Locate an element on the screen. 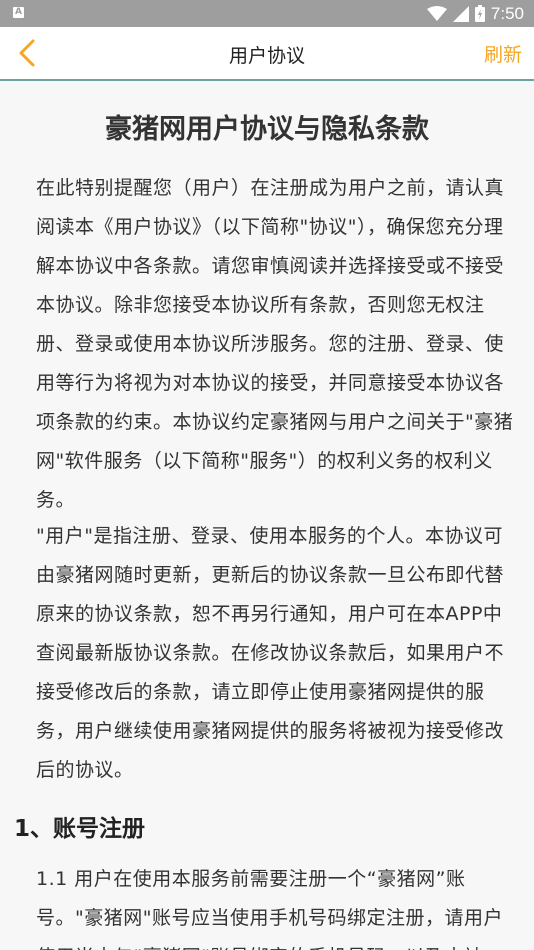 The height and width of the screenshot is (950, 534). status-icons: 7:50 is located at coordinates (475, 13).